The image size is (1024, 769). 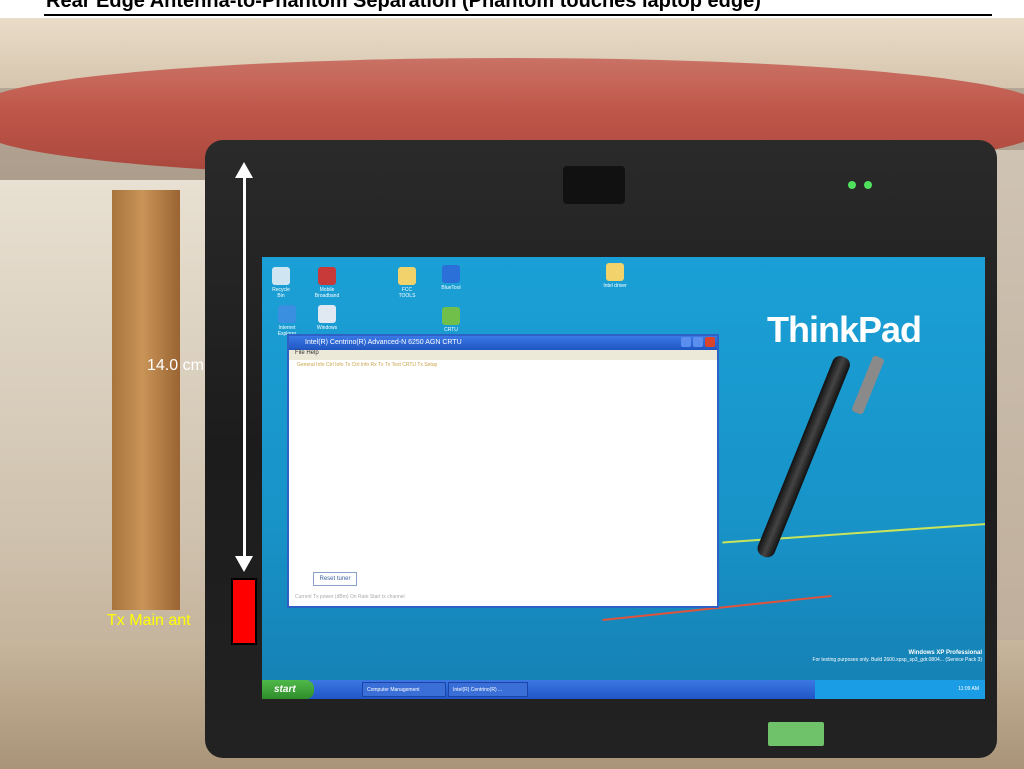 I want to click on desktop-icon-crtu: CRTU, so click(x=451, y=320).